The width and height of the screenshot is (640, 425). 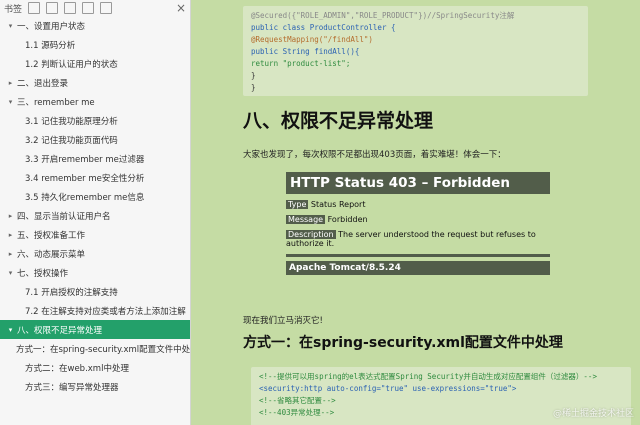 I want to click on close-icon: ×, so click(x=181, y=8).